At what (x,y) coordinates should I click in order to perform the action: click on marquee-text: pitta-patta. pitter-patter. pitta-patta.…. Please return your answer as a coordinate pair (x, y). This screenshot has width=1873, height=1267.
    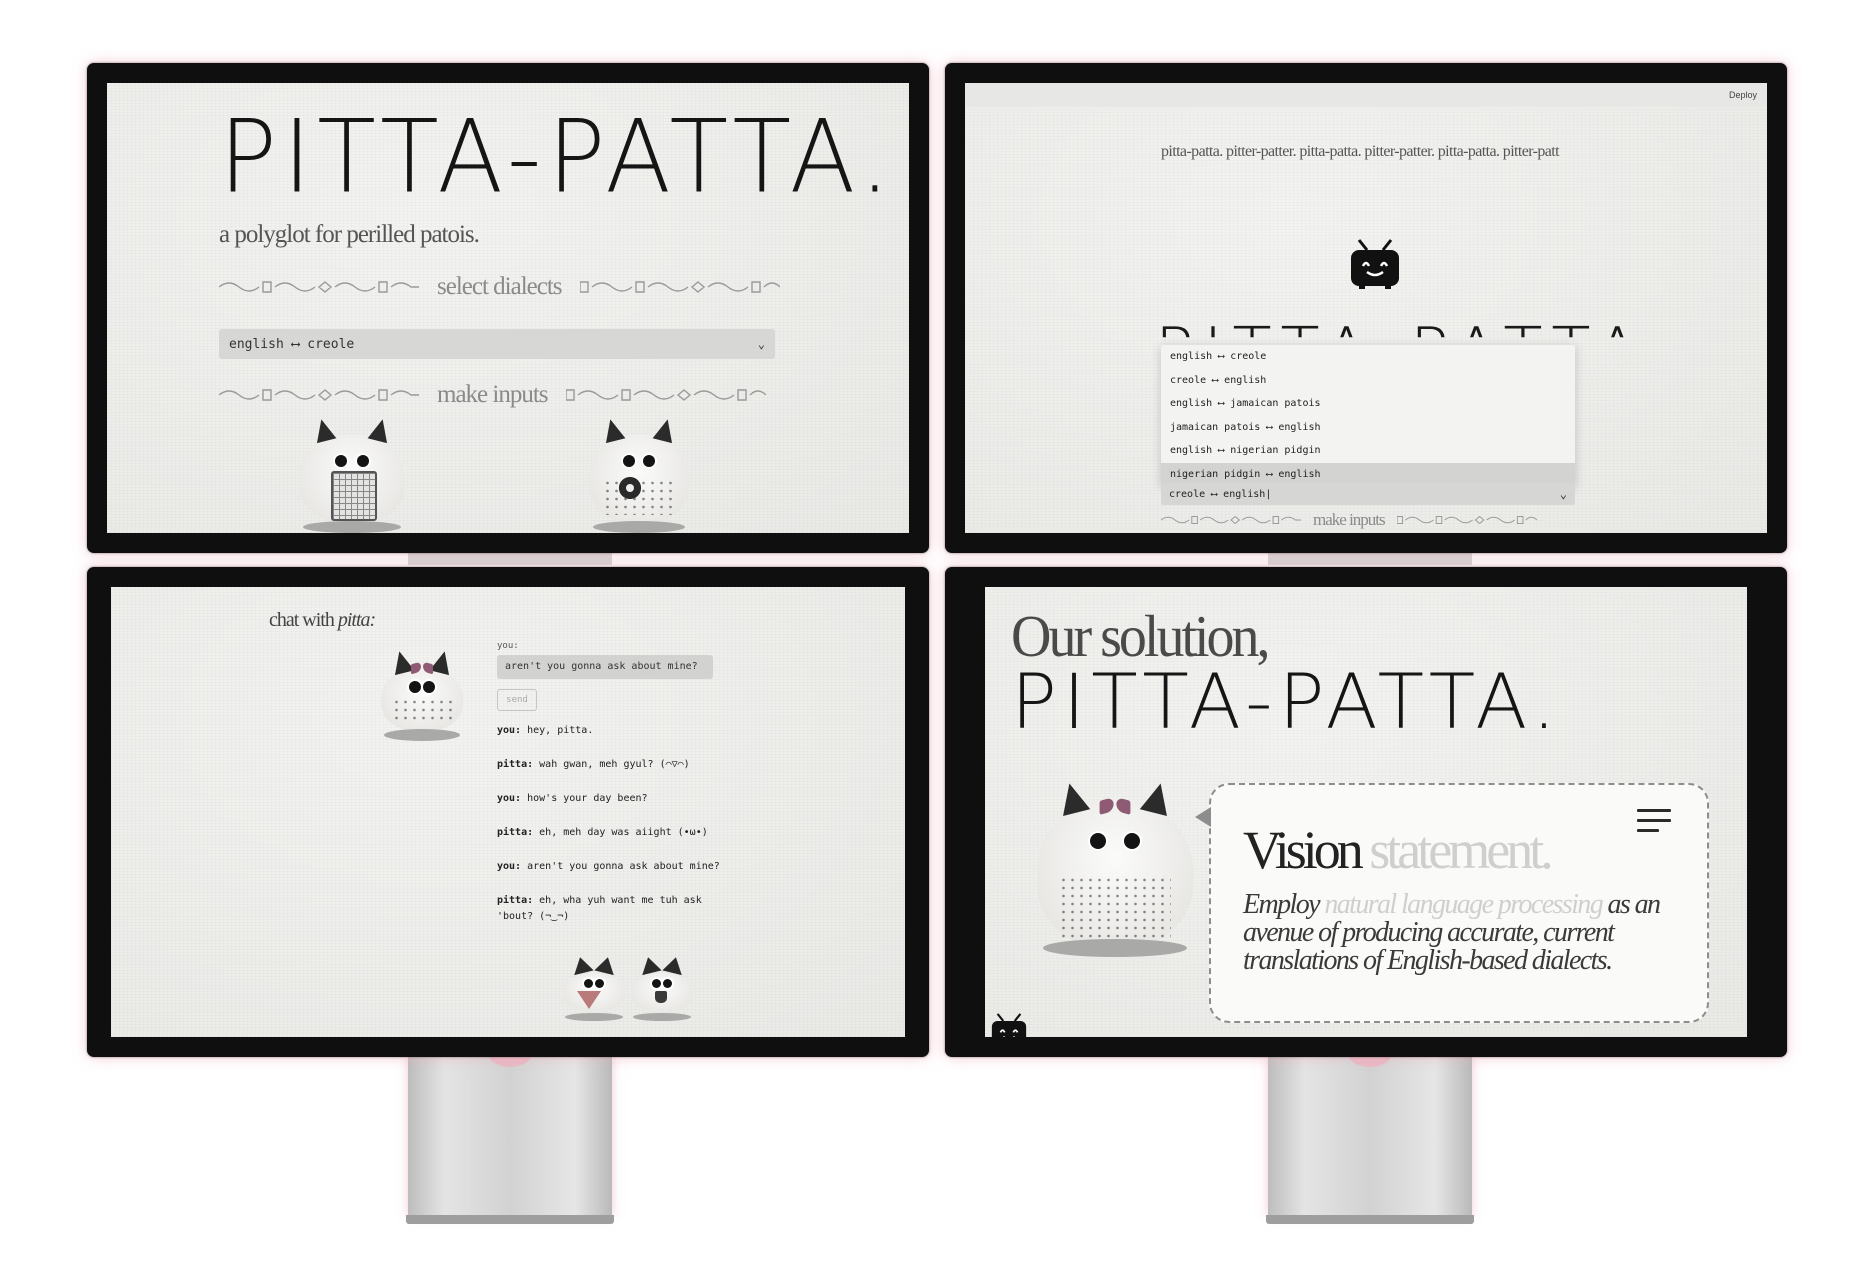
    Looking at the image, I should click on (1360, 151).